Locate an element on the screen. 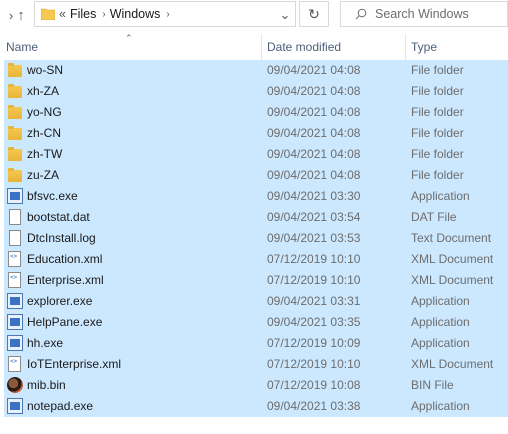  search-input: Search Windows is located at coordinates (424, 14).